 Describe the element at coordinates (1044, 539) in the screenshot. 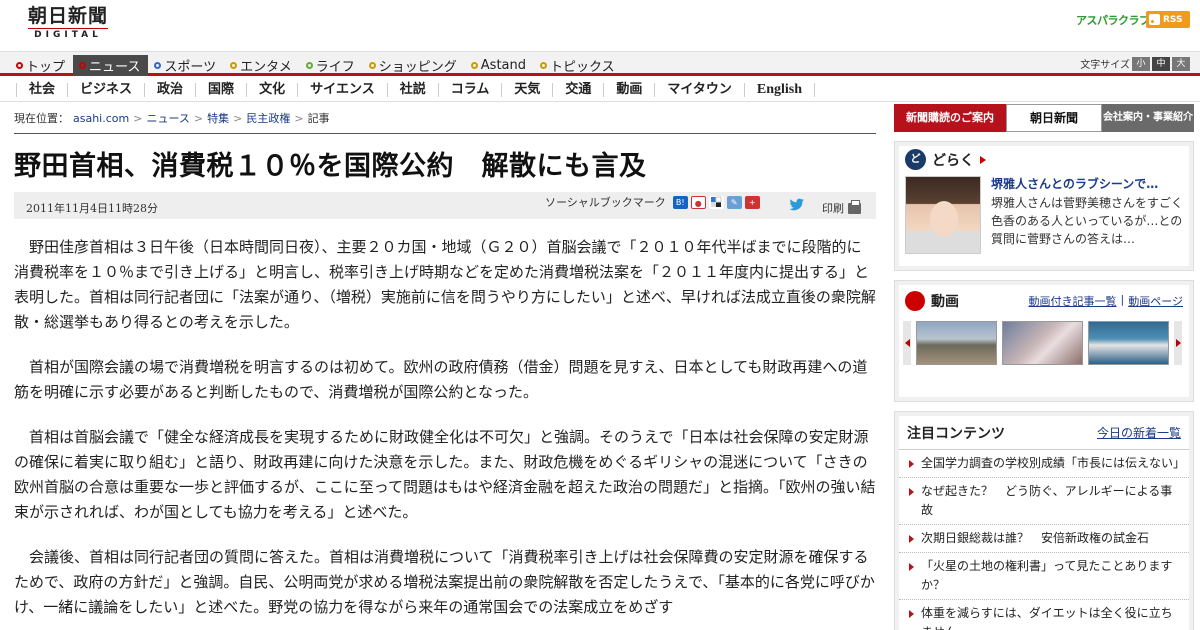

I see `featured-content-link: 次期日銀総裁は誰？ 安倍新政権の試金石` at that location.